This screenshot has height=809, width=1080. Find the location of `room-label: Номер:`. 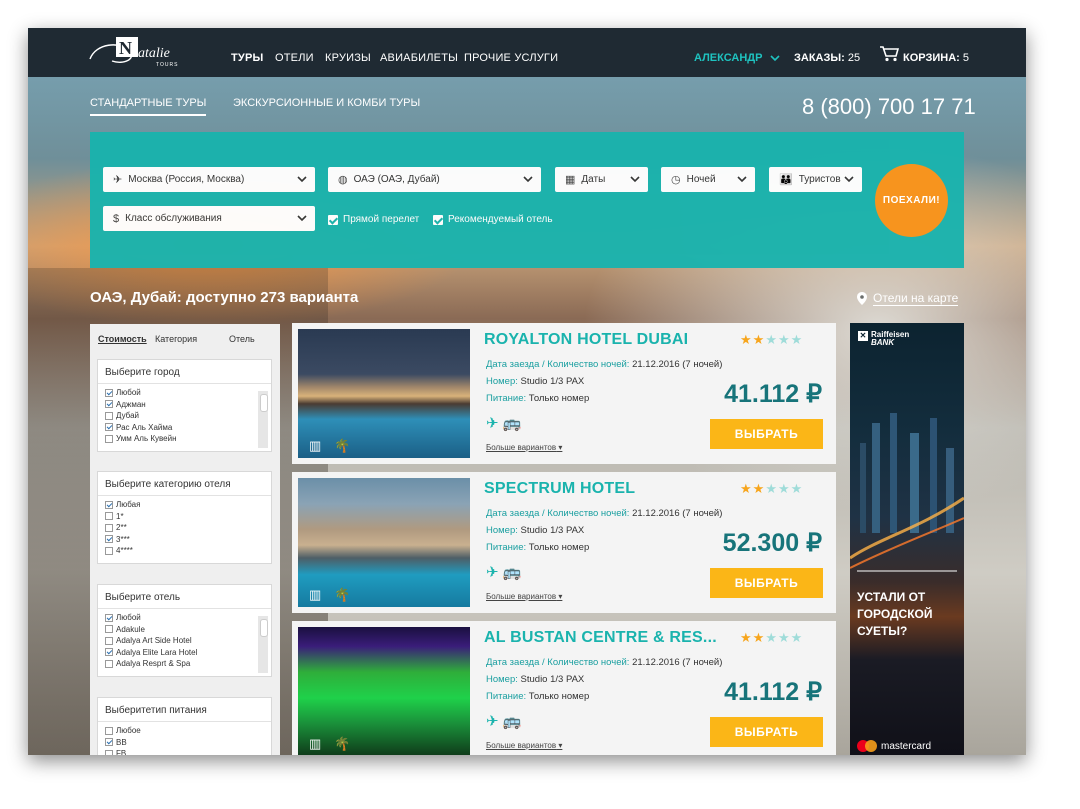

room-label: Номер: is located at coordinates (502, 530).